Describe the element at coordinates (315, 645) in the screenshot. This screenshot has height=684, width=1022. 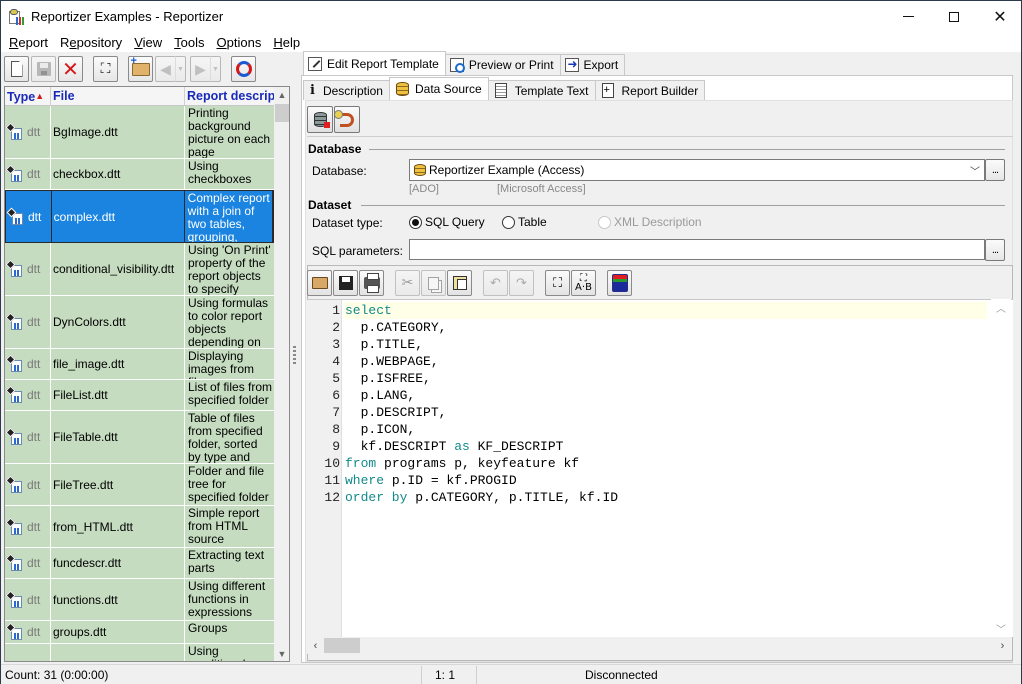
I see `scroll-left-icon: ‹` at that location.